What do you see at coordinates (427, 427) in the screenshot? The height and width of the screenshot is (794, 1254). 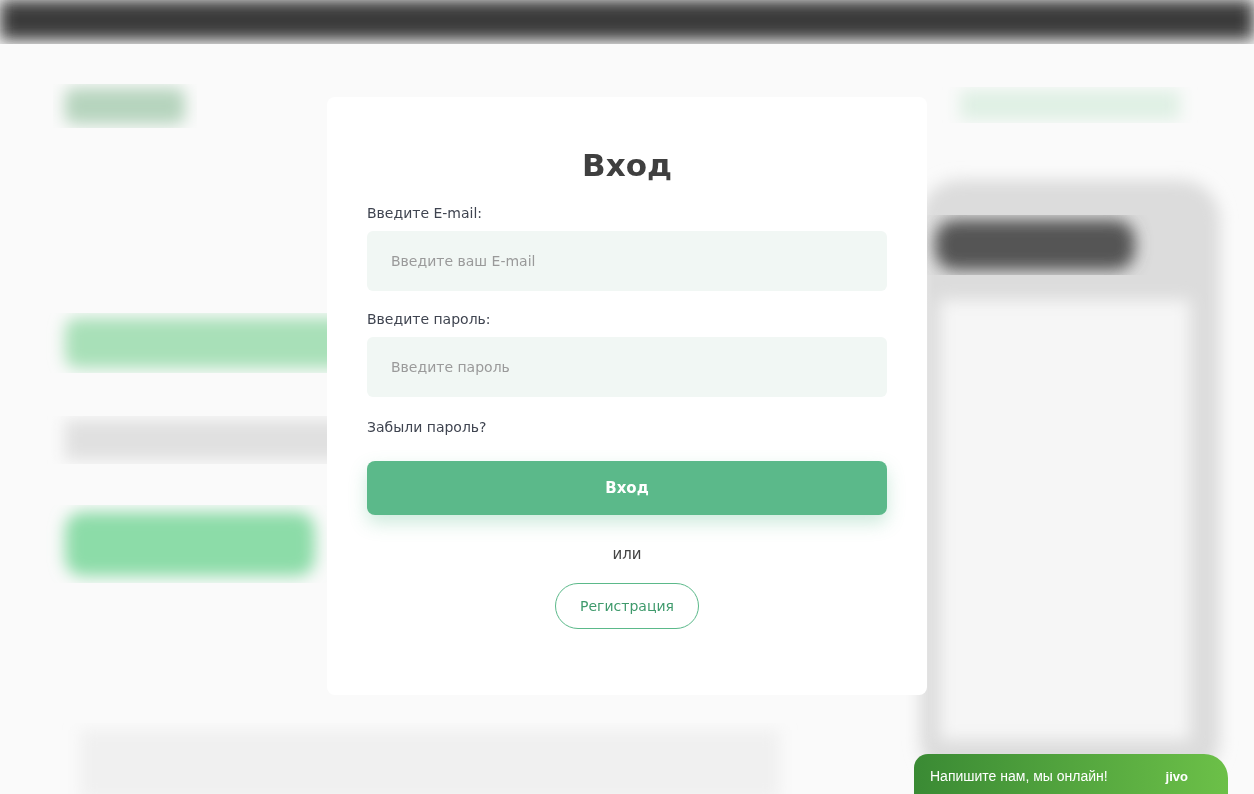 I see `forgot-password-link: Забыли пароль?` at bounding box center [427, 427].